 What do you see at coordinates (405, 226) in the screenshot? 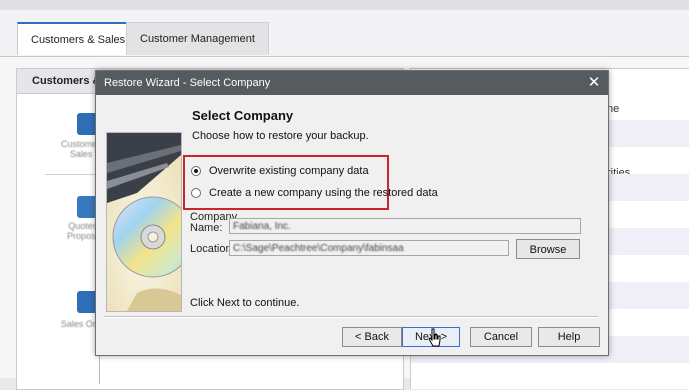
I see `company-name-field: Fabiana, Inc.` at bounding box center [405, 226].